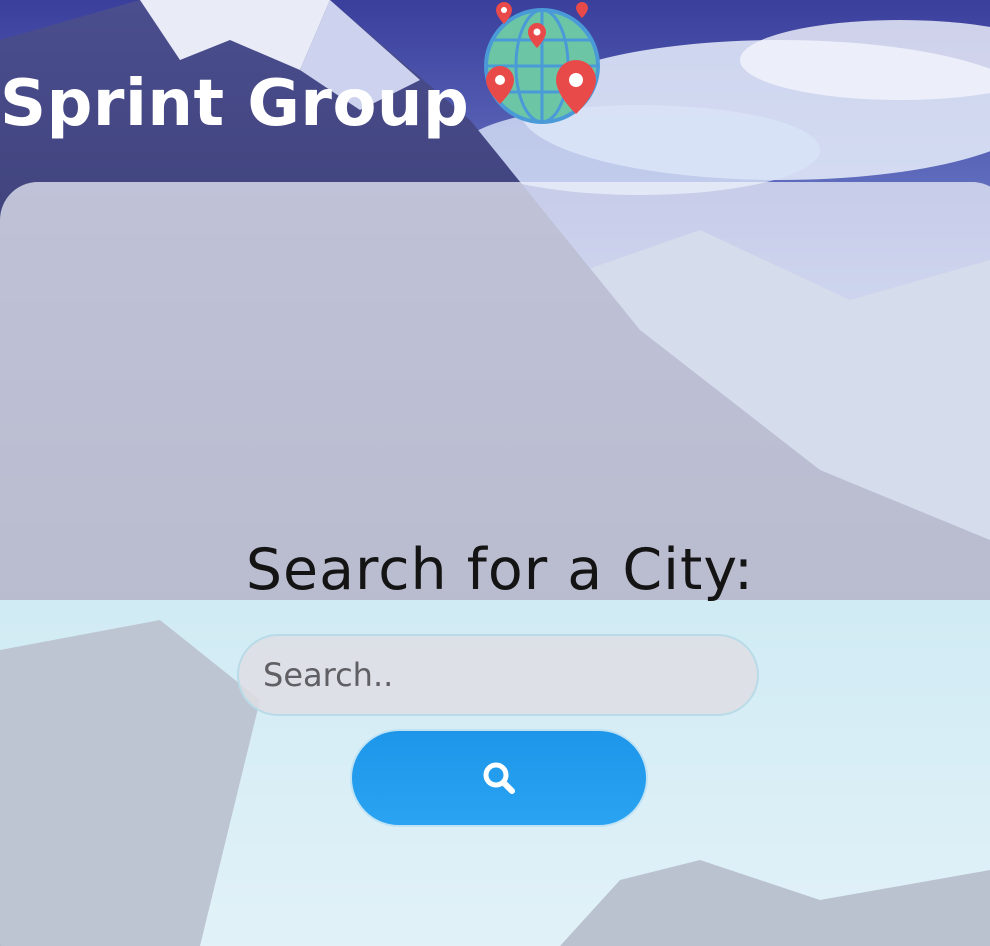  What do you see at coordinates (542, 63) in the screenshot?
I see `globe-with-map-pins-icon` at bounding box center [542, 63].